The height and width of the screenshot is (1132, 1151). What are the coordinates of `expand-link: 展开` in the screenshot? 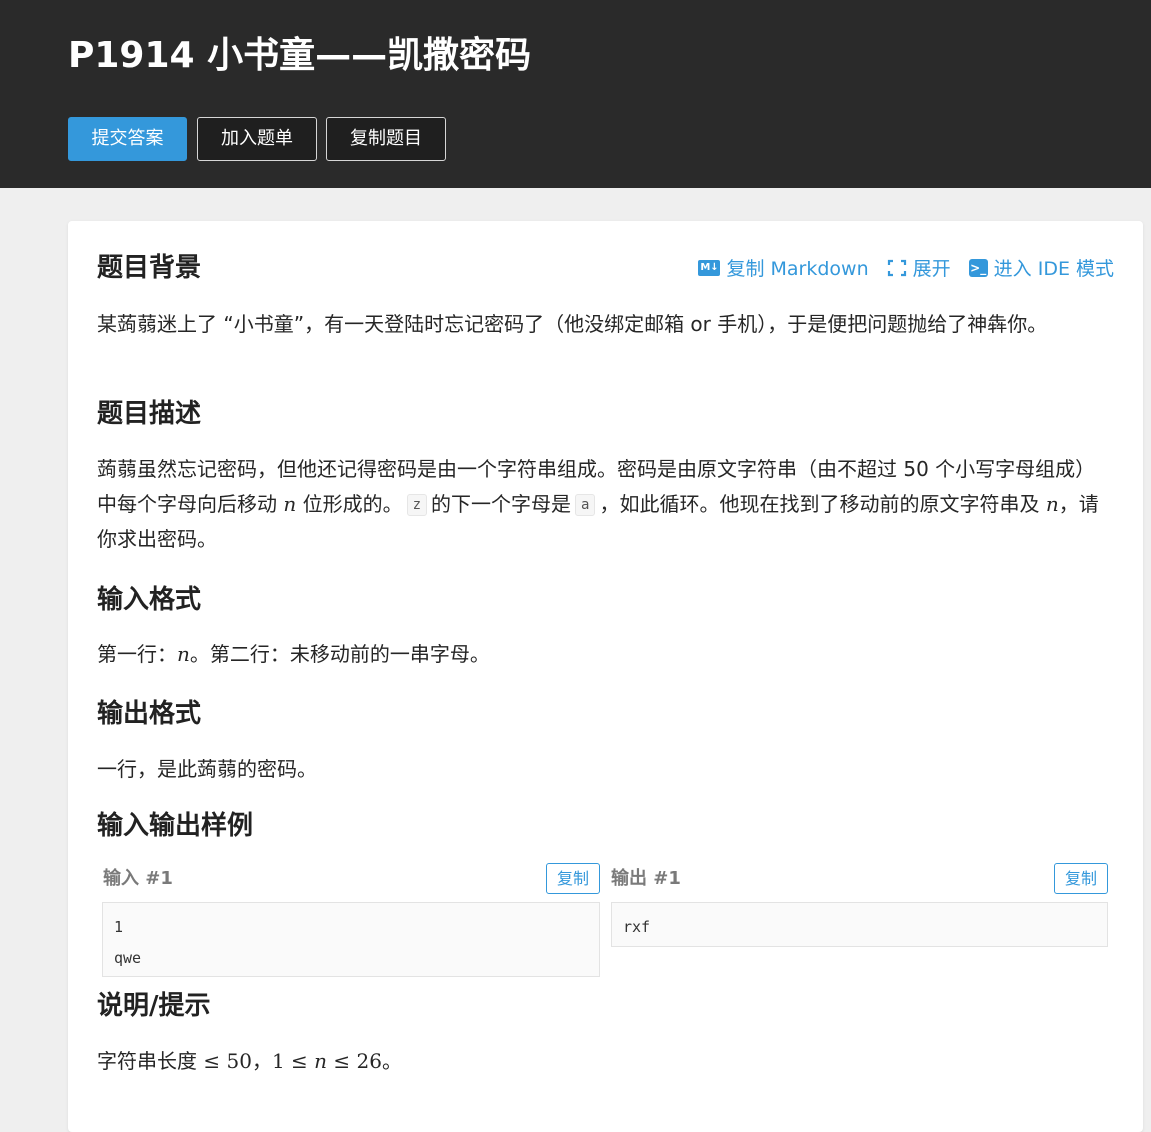 It's located at (919, 267).